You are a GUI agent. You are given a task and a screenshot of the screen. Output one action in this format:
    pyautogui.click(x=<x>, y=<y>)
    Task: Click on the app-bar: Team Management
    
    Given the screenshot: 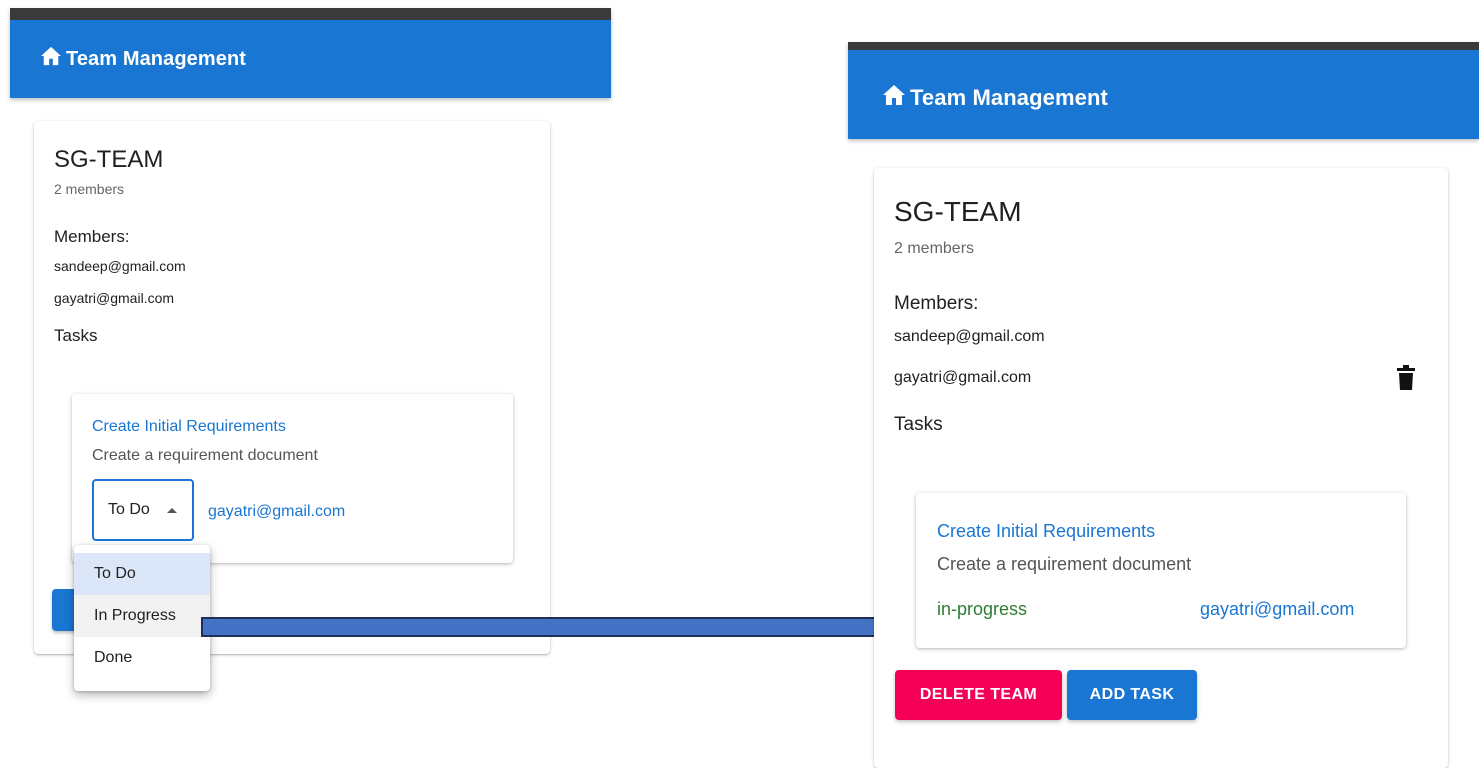 What is the action you would take?
    pyautogui.click(x=1163, y=90)
    